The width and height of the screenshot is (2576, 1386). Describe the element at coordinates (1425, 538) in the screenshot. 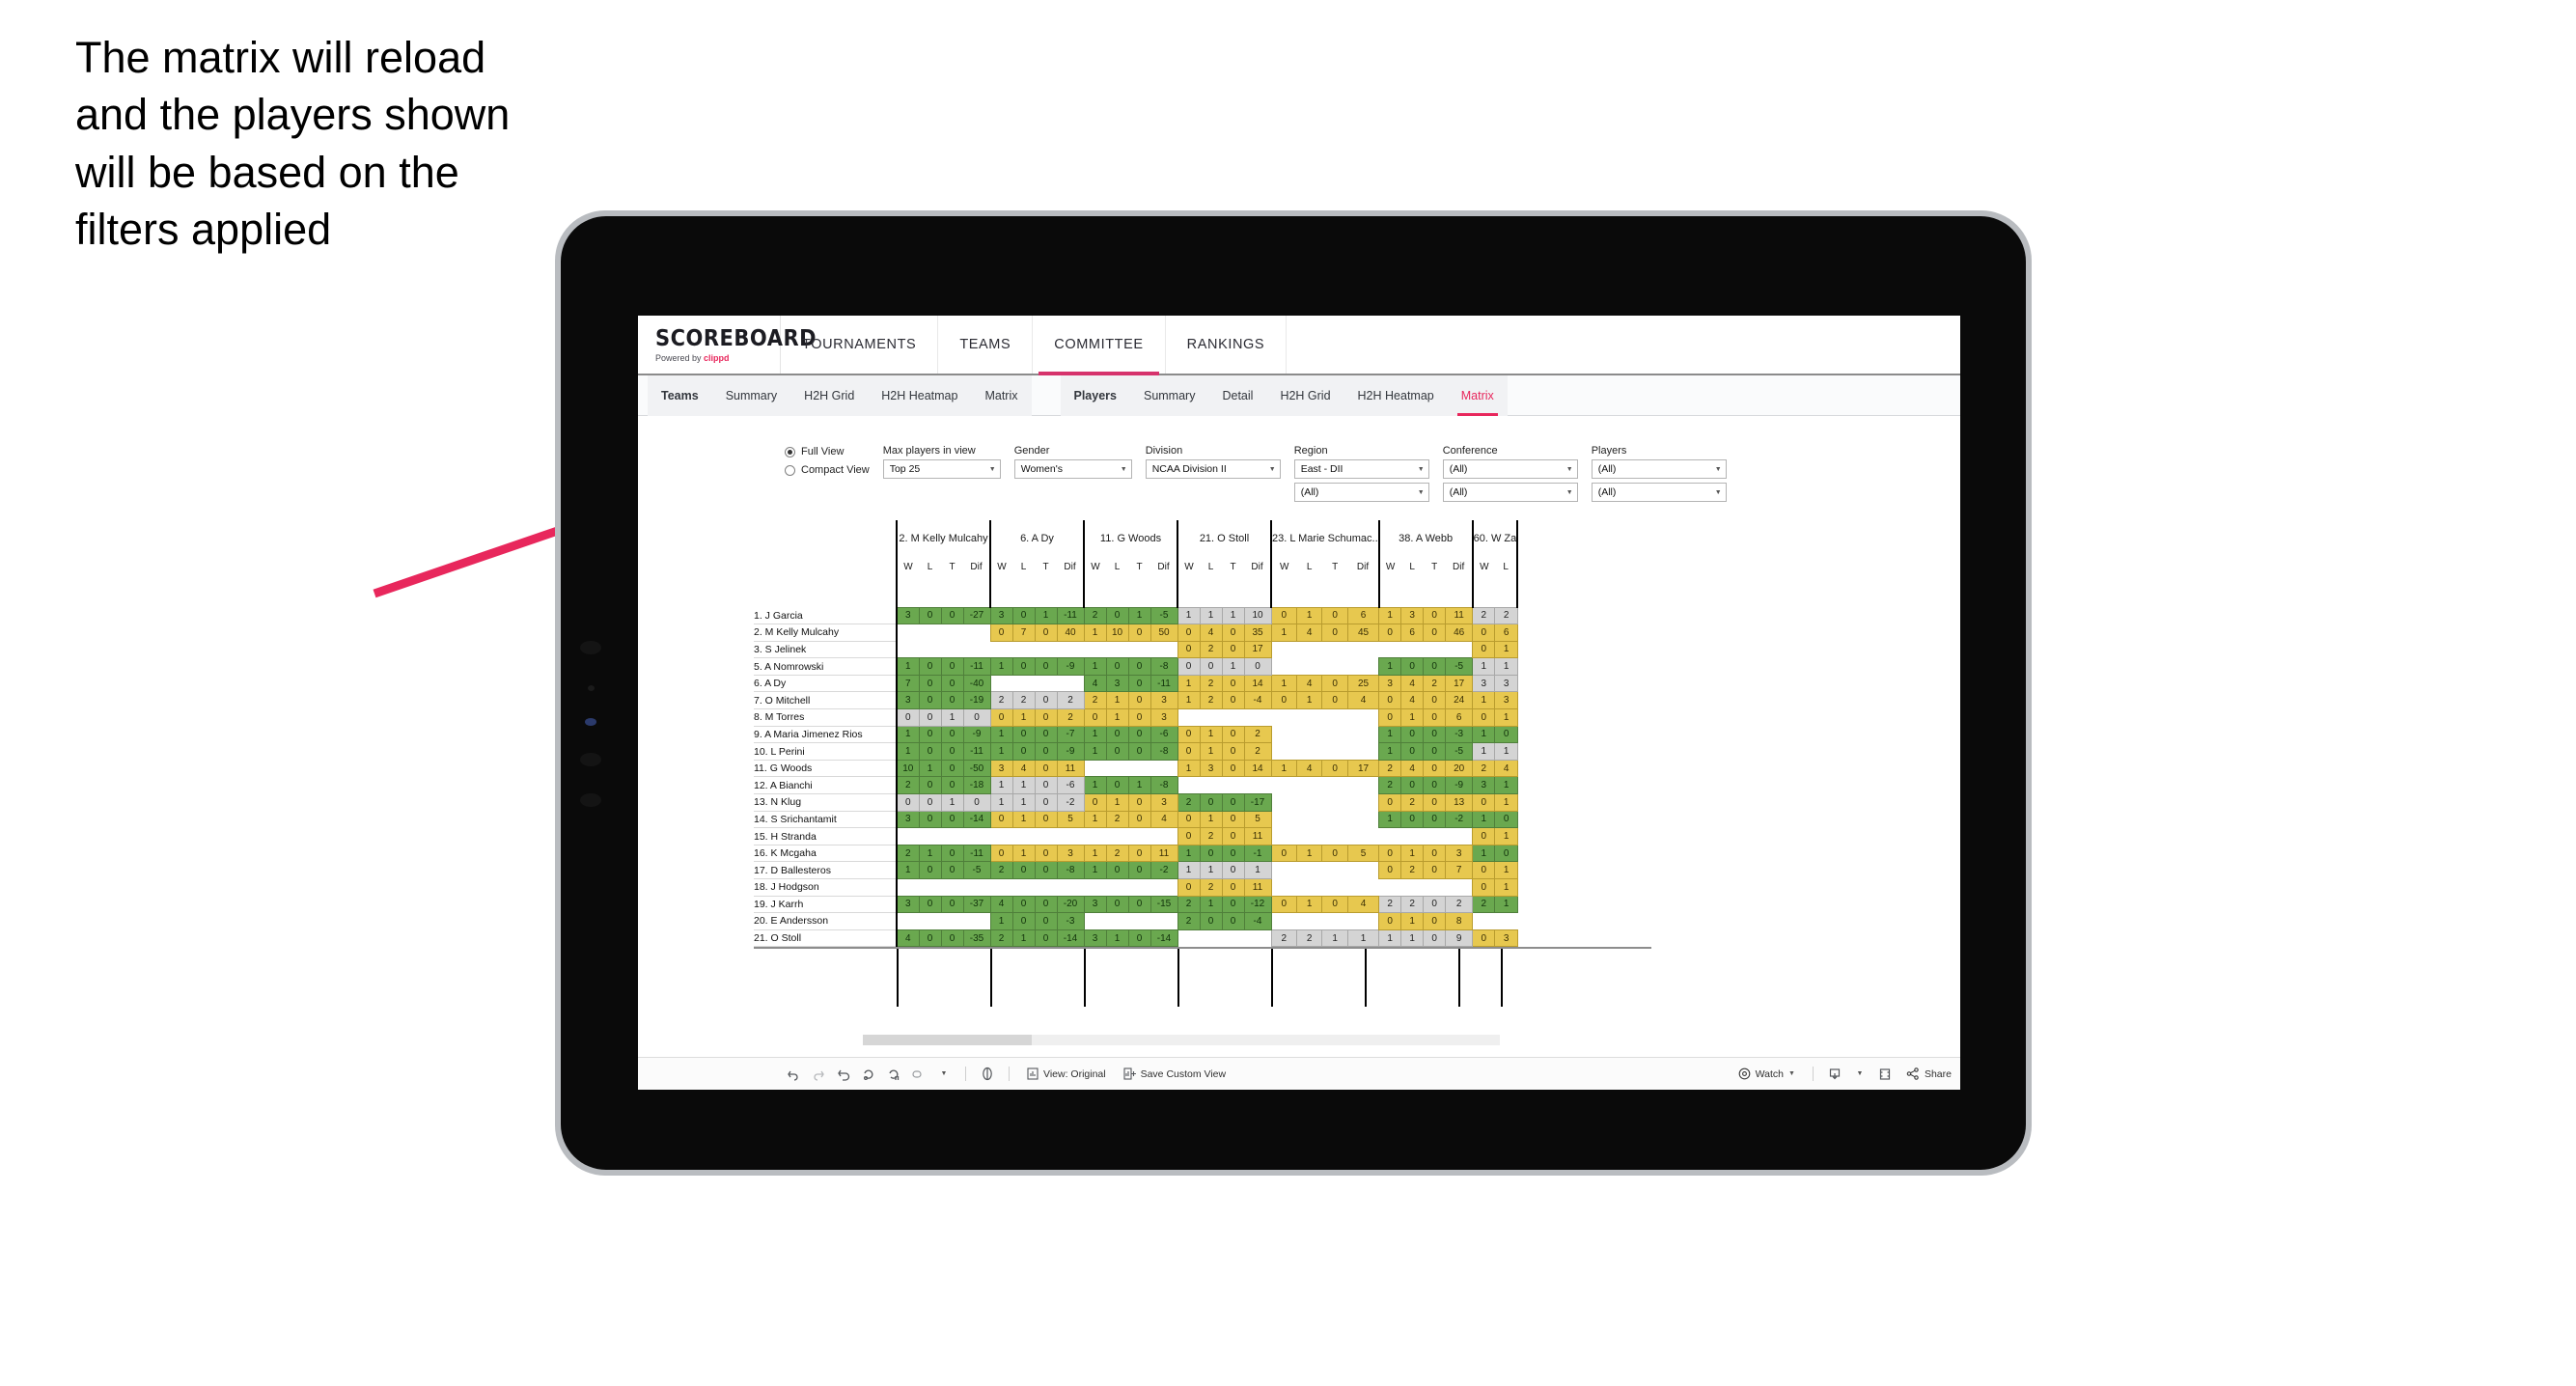

I see `matrix-column-header: 38. A Webb` at that location.